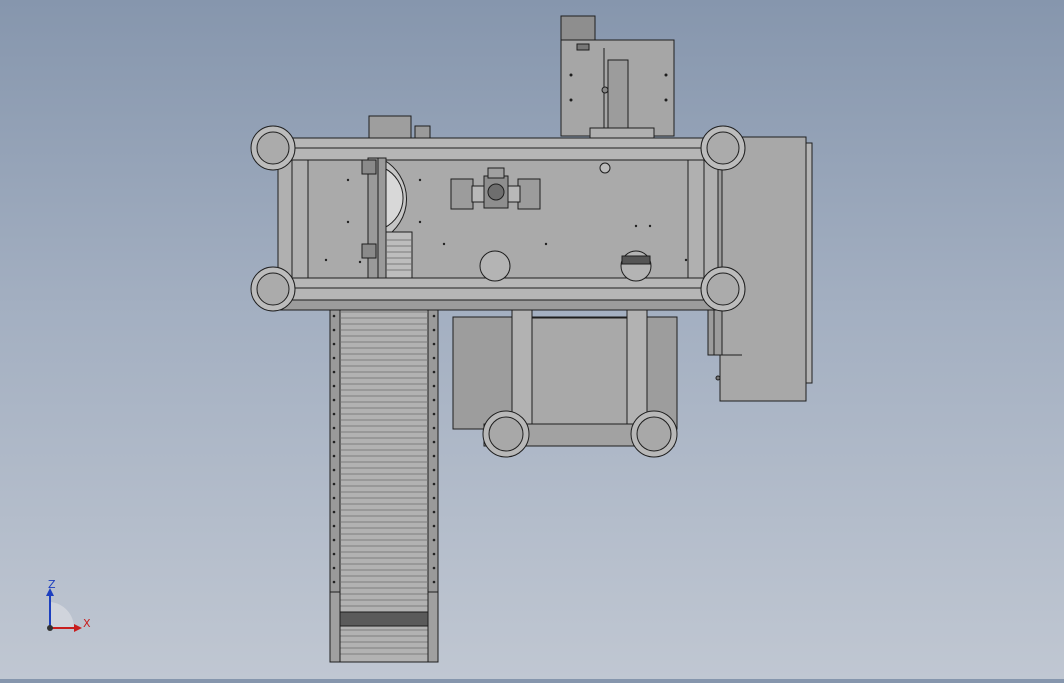  What do you see at coordinates (384, 481) in the screenshot?
I see `roller-conveyor` at bounding box center [384, 481].